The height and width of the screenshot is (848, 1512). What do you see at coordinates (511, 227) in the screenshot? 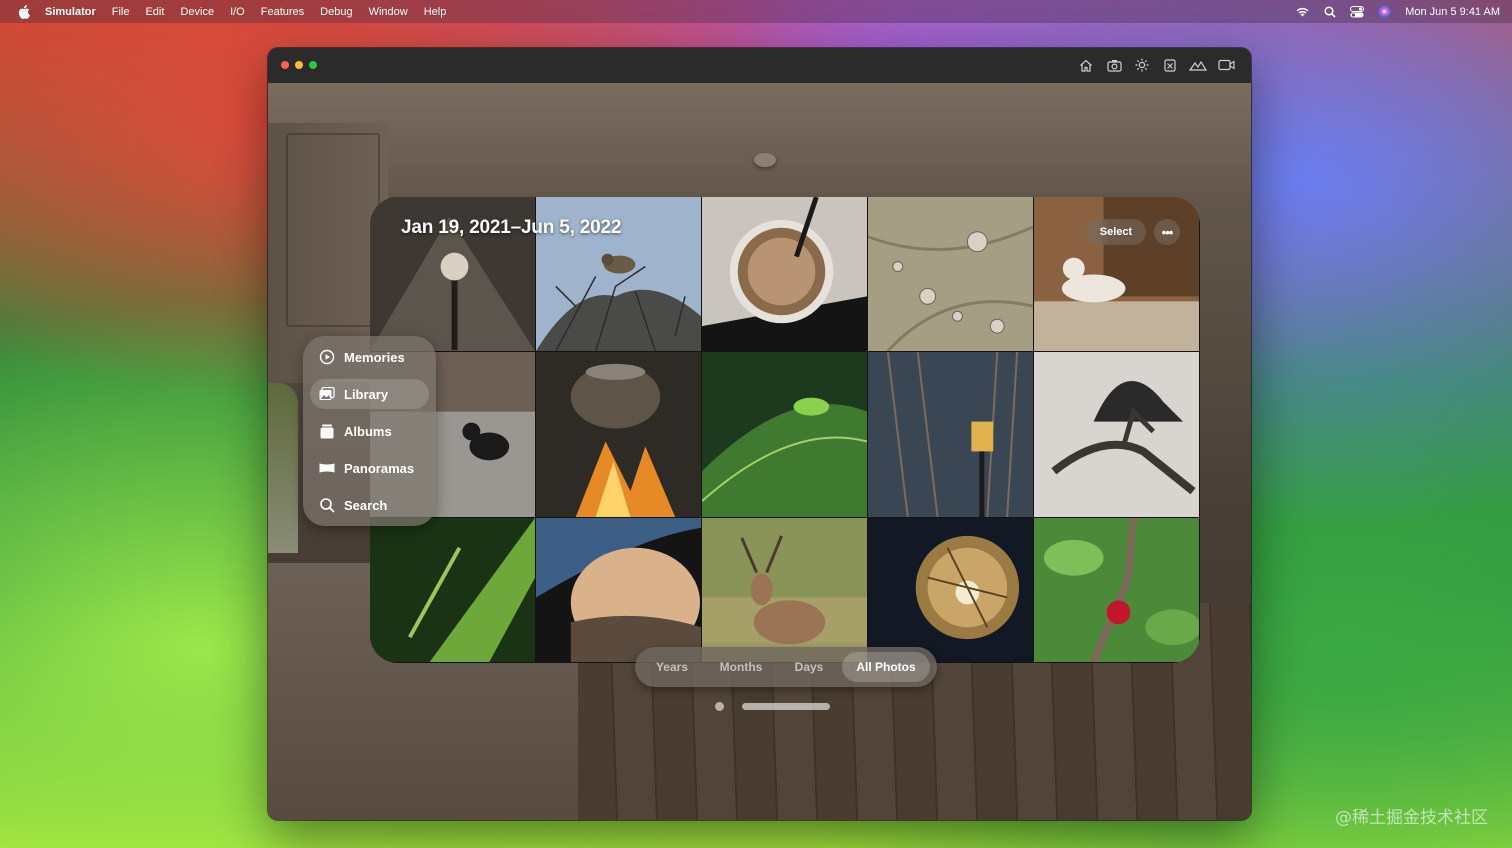
I see `date-range-title: Jan 19, 2021–Jun 5, 2022` at bounding box center [511, 227].